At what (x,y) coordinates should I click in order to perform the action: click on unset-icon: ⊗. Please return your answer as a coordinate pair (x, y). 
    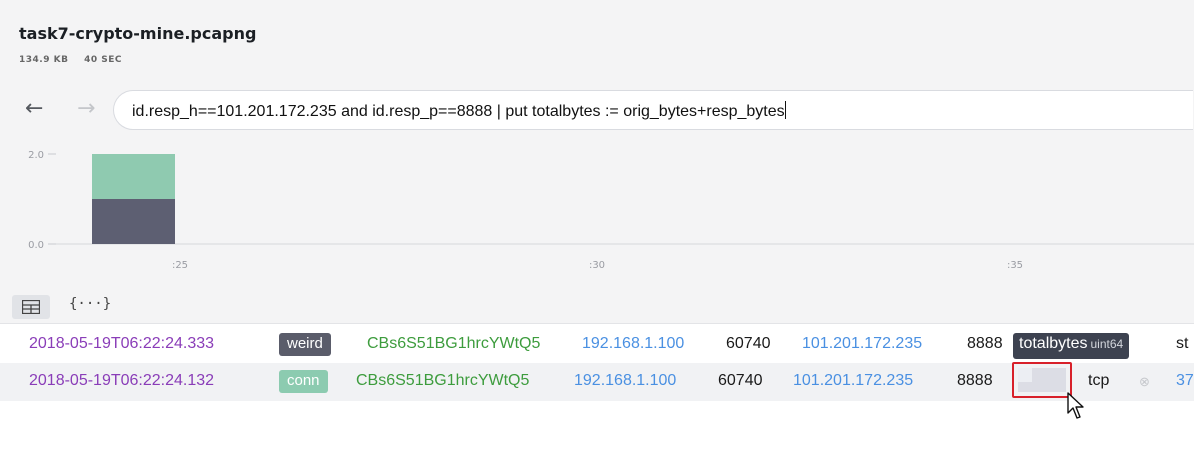
    Looking at the image, I should click on (1144, 381).